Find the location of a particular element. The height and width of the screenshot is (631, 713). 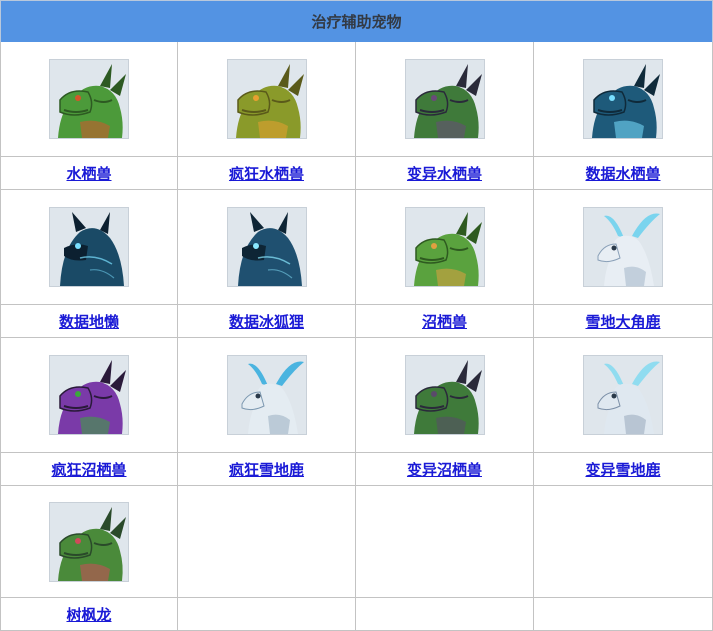

pet-name-link: 疯狂水栖兽 is located at coordinates (266, 173).